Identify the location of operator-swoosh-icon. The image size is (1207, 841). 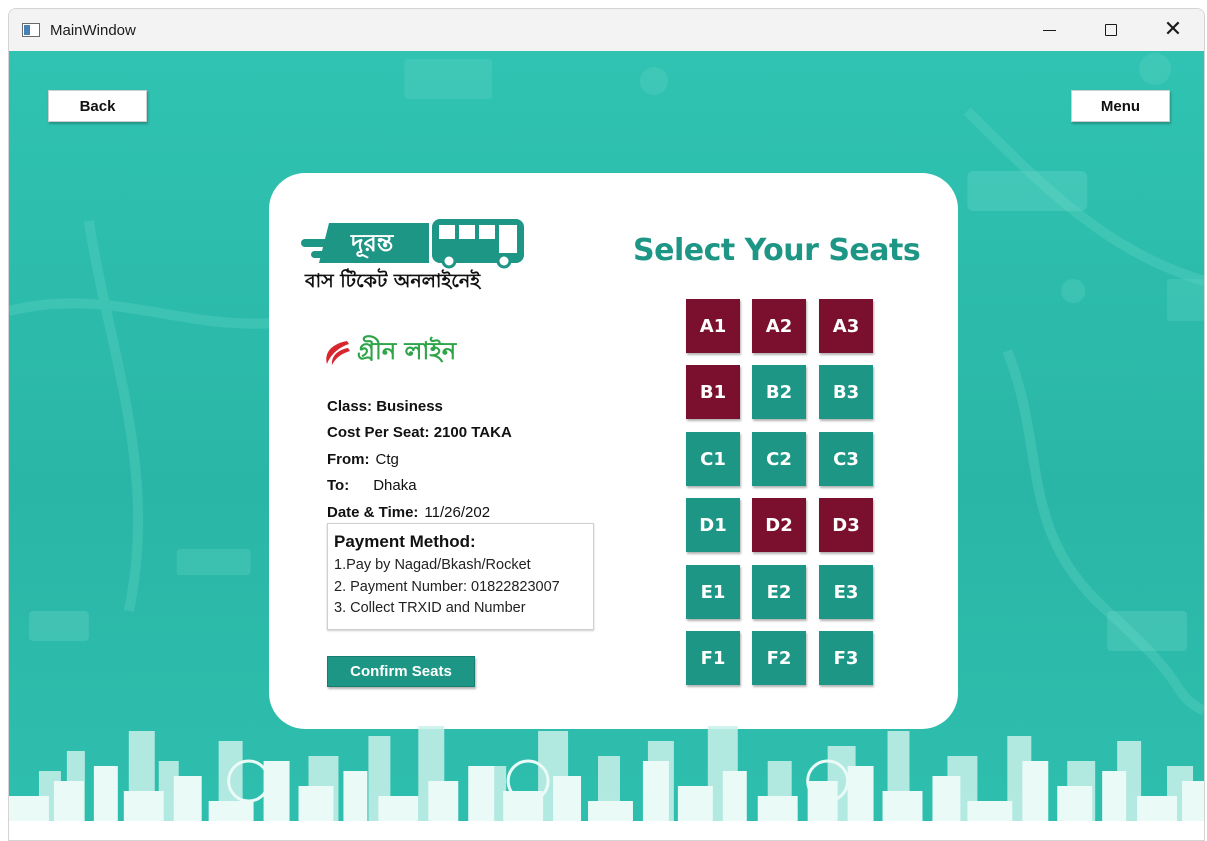
(338, 353).